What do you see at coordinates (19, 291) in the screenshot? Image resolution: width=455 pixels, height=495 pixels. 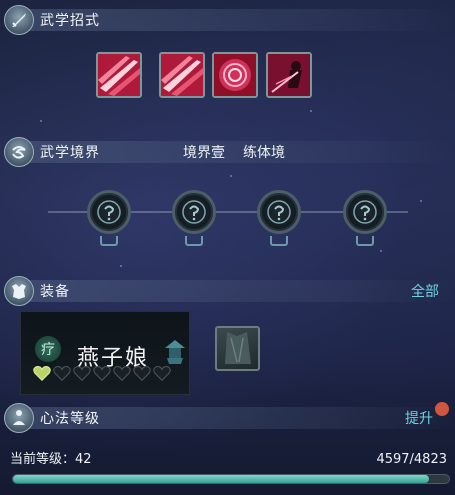 I see `armor-icon` at bounding box center [19, 291].